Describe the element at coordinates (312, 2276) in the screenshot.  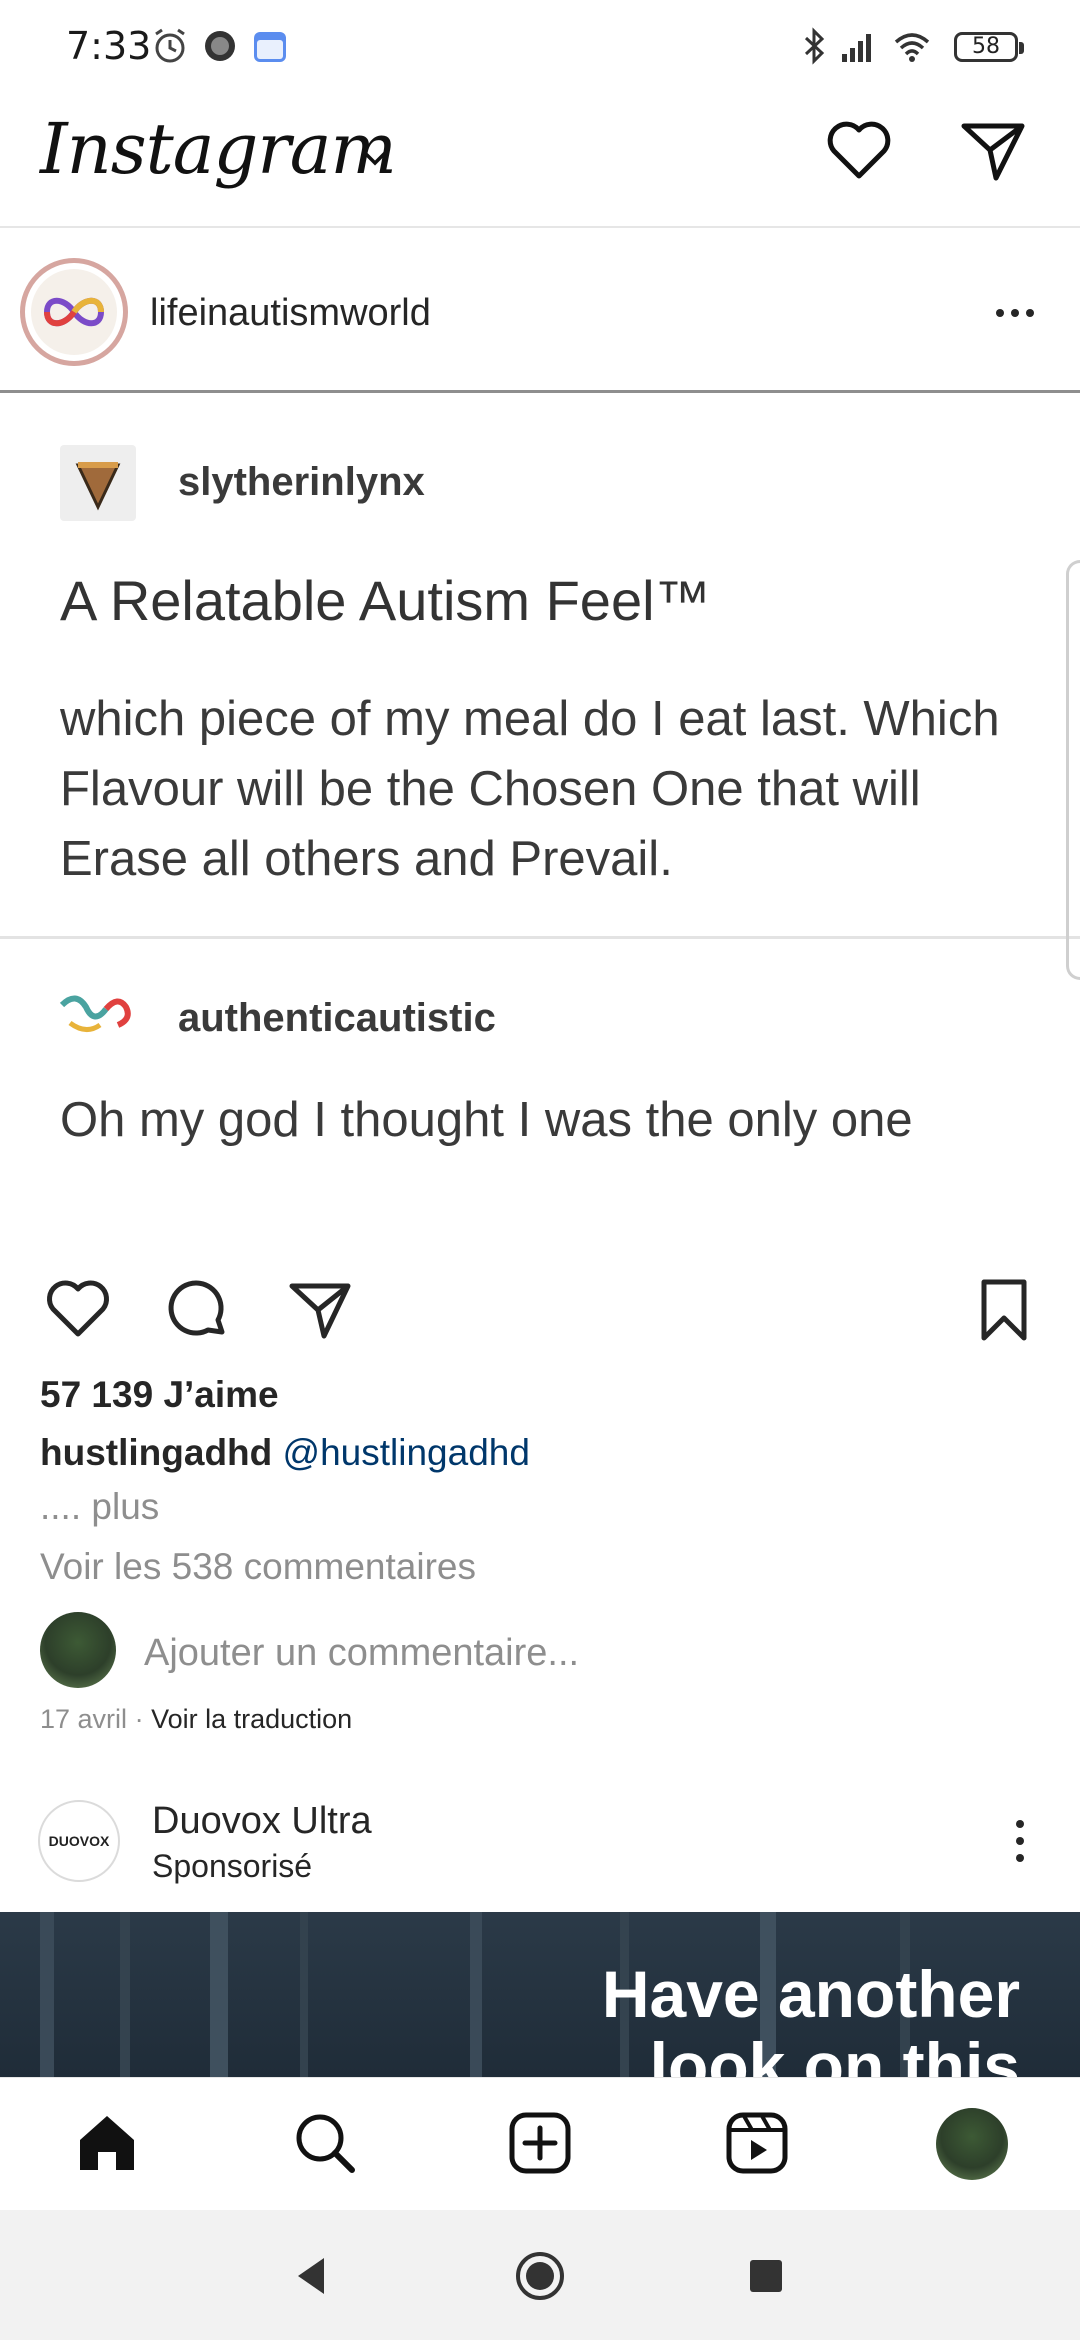
I see `back-icon` at that location.